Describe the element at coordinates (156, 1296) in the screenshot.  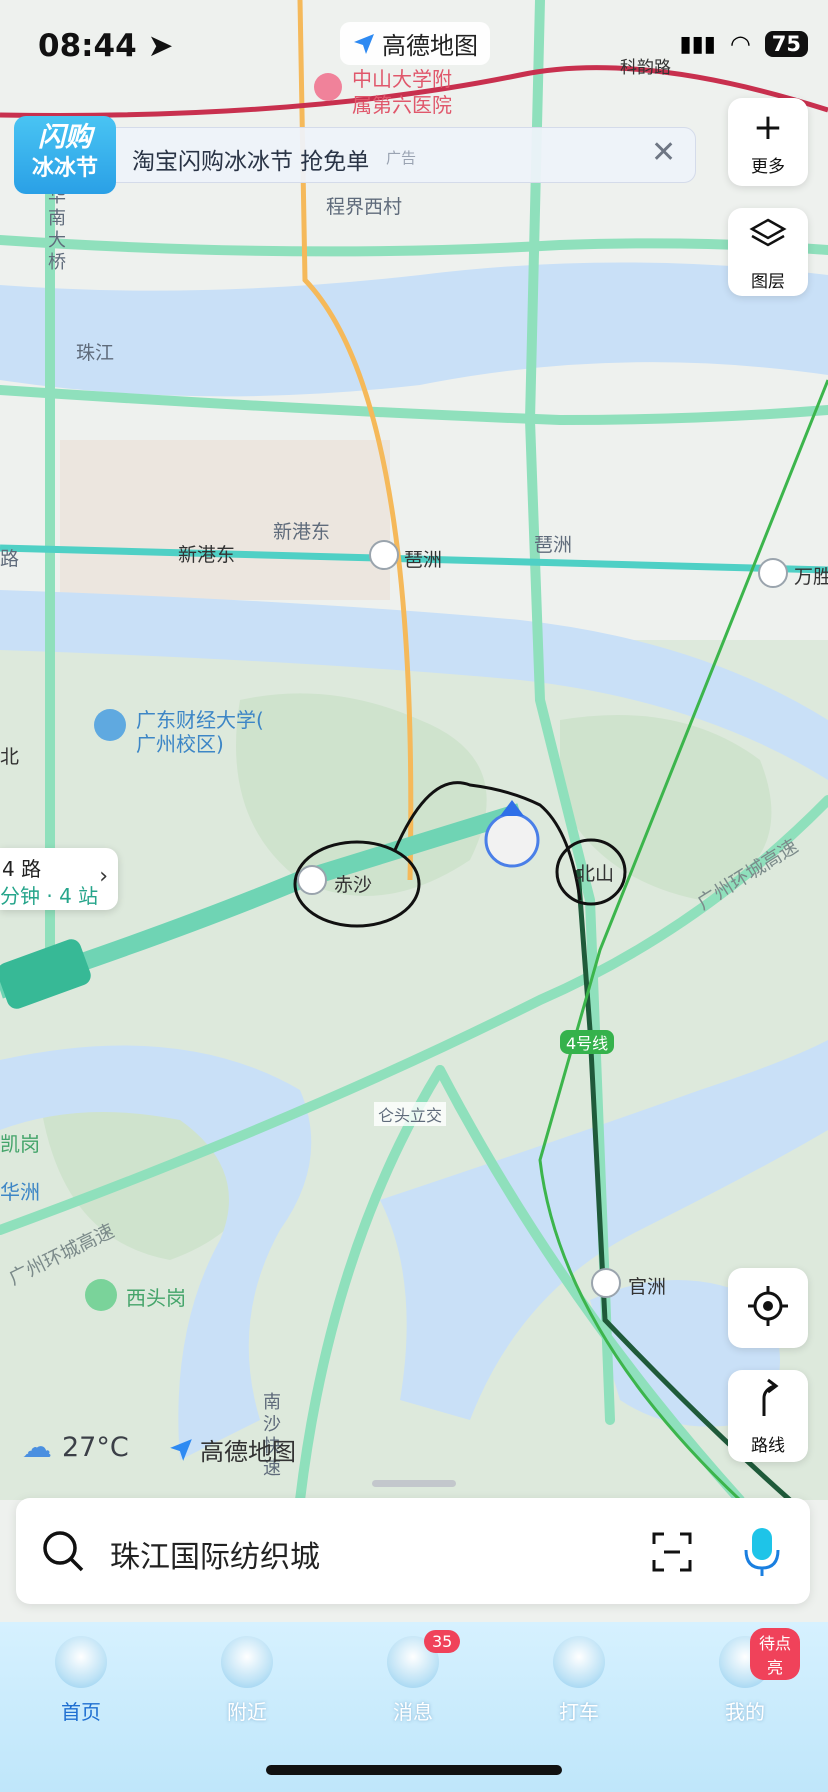
I see `xitougang-label: 西头岗` at that location.